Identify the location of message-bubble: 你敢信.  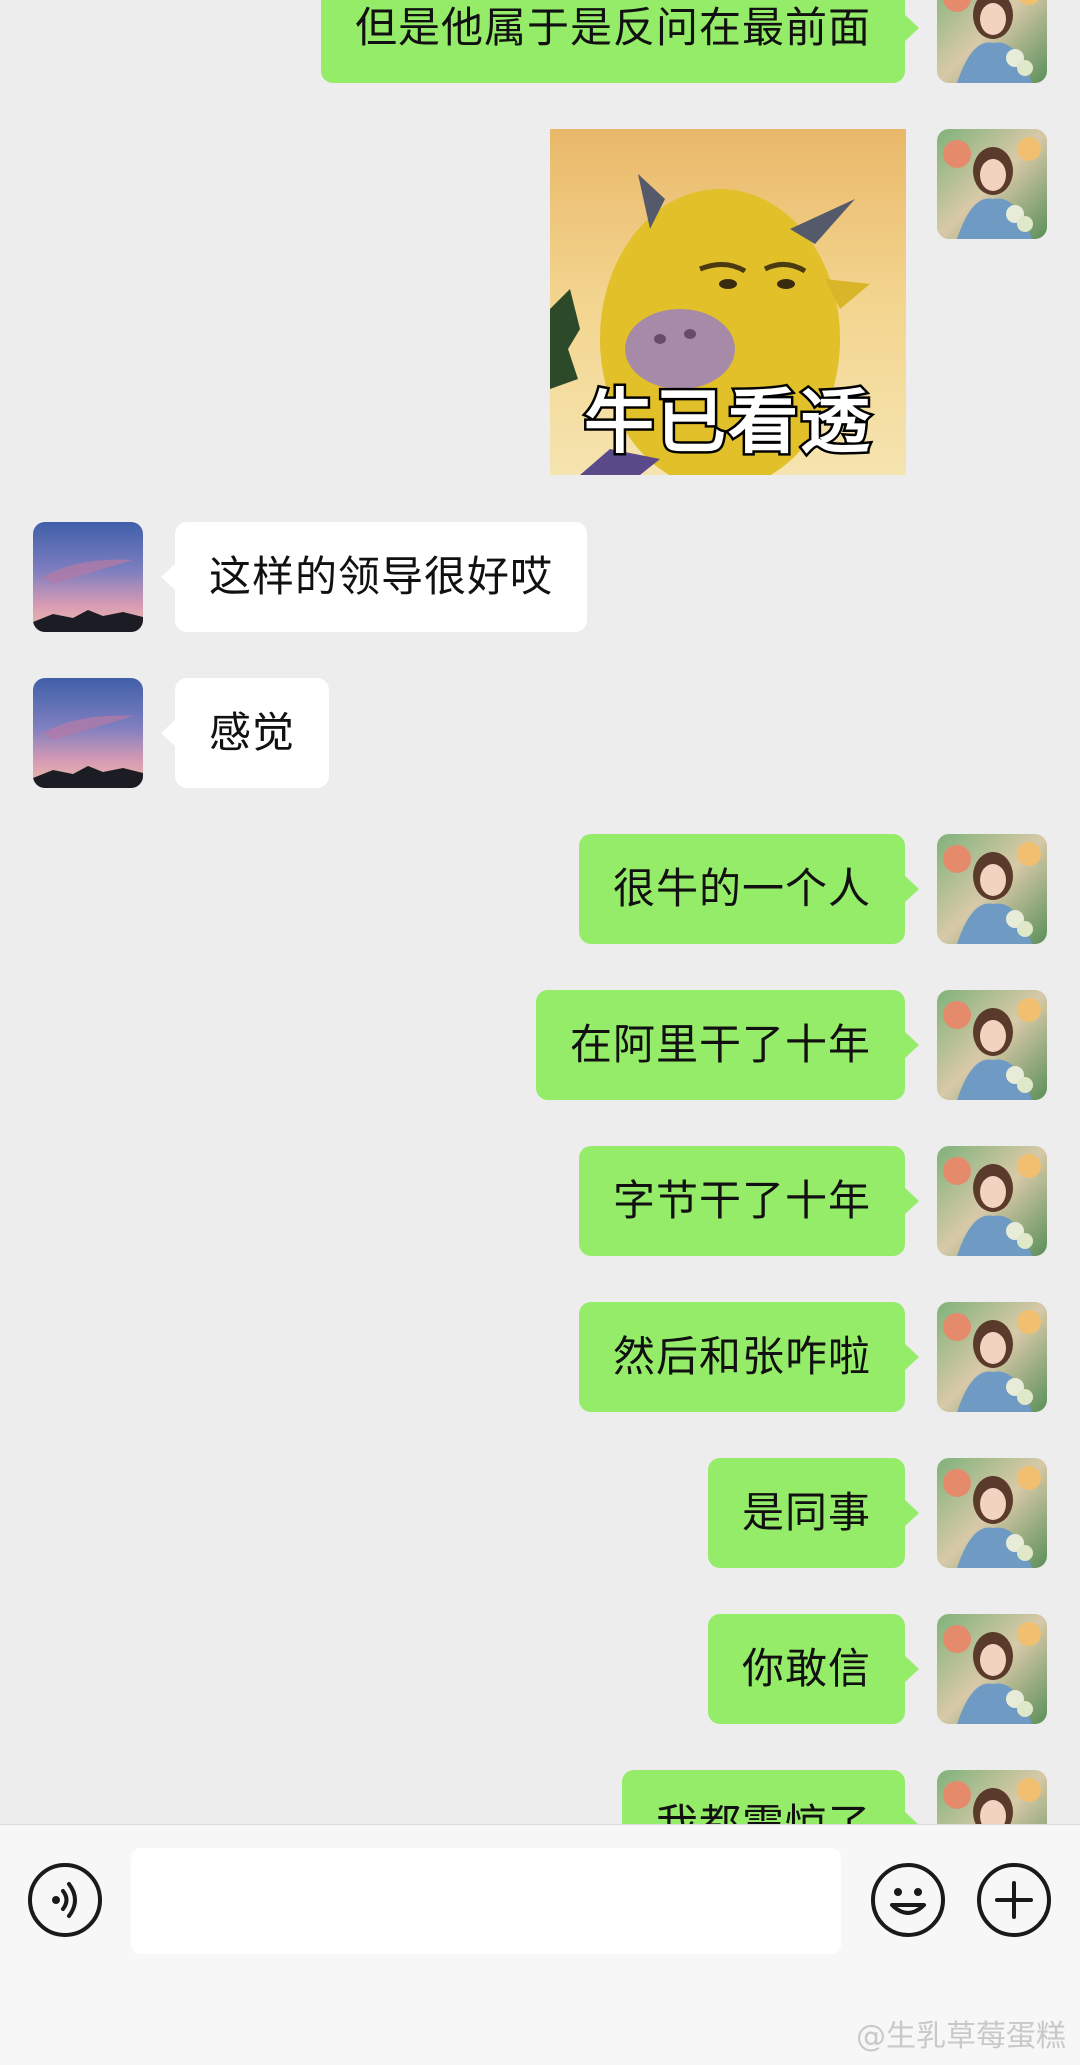
(813, 1669).